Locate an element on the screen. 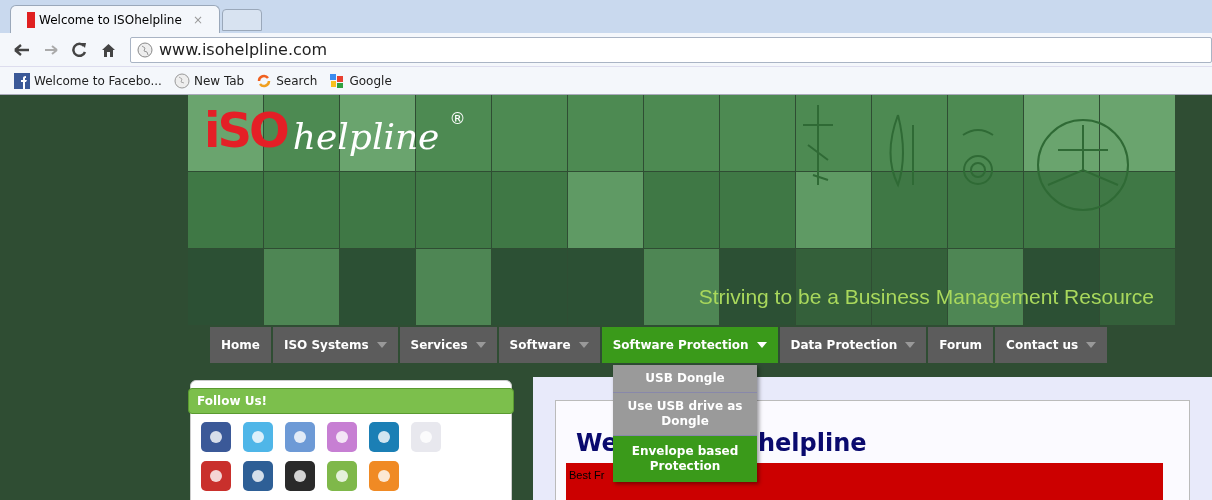 The height and width of the screenshot is (500, 1212). panel-title: Follow Us! is located at coordinates (351, 401).